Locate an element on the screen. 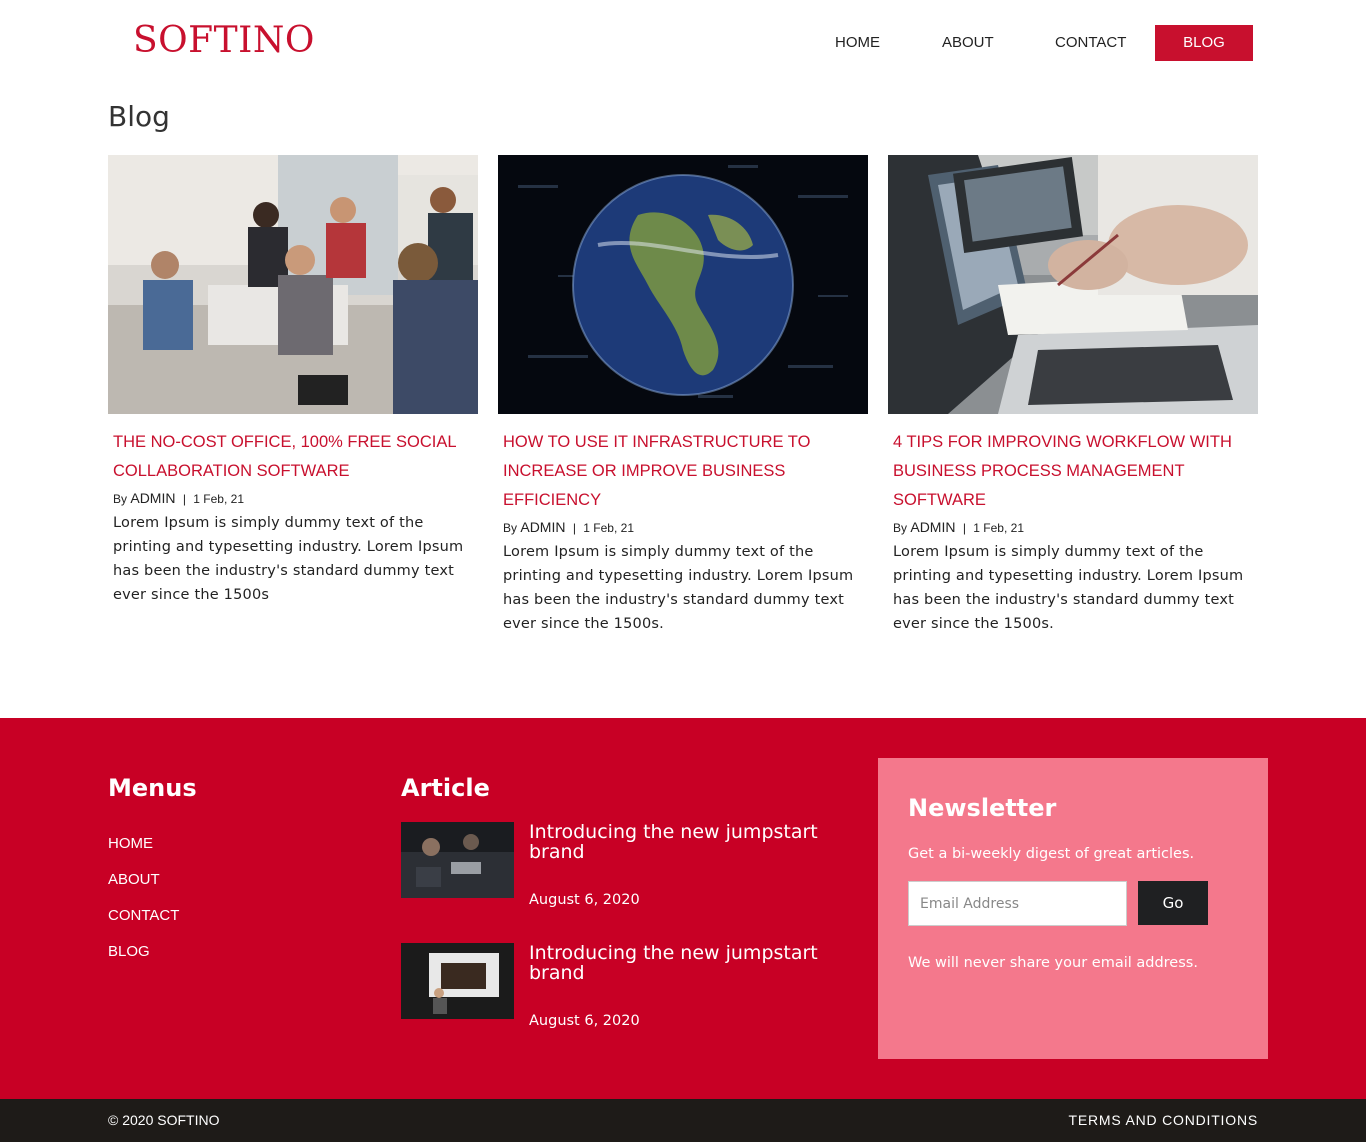  site-logo: SOFTINO is located at coordinates (224, 41).